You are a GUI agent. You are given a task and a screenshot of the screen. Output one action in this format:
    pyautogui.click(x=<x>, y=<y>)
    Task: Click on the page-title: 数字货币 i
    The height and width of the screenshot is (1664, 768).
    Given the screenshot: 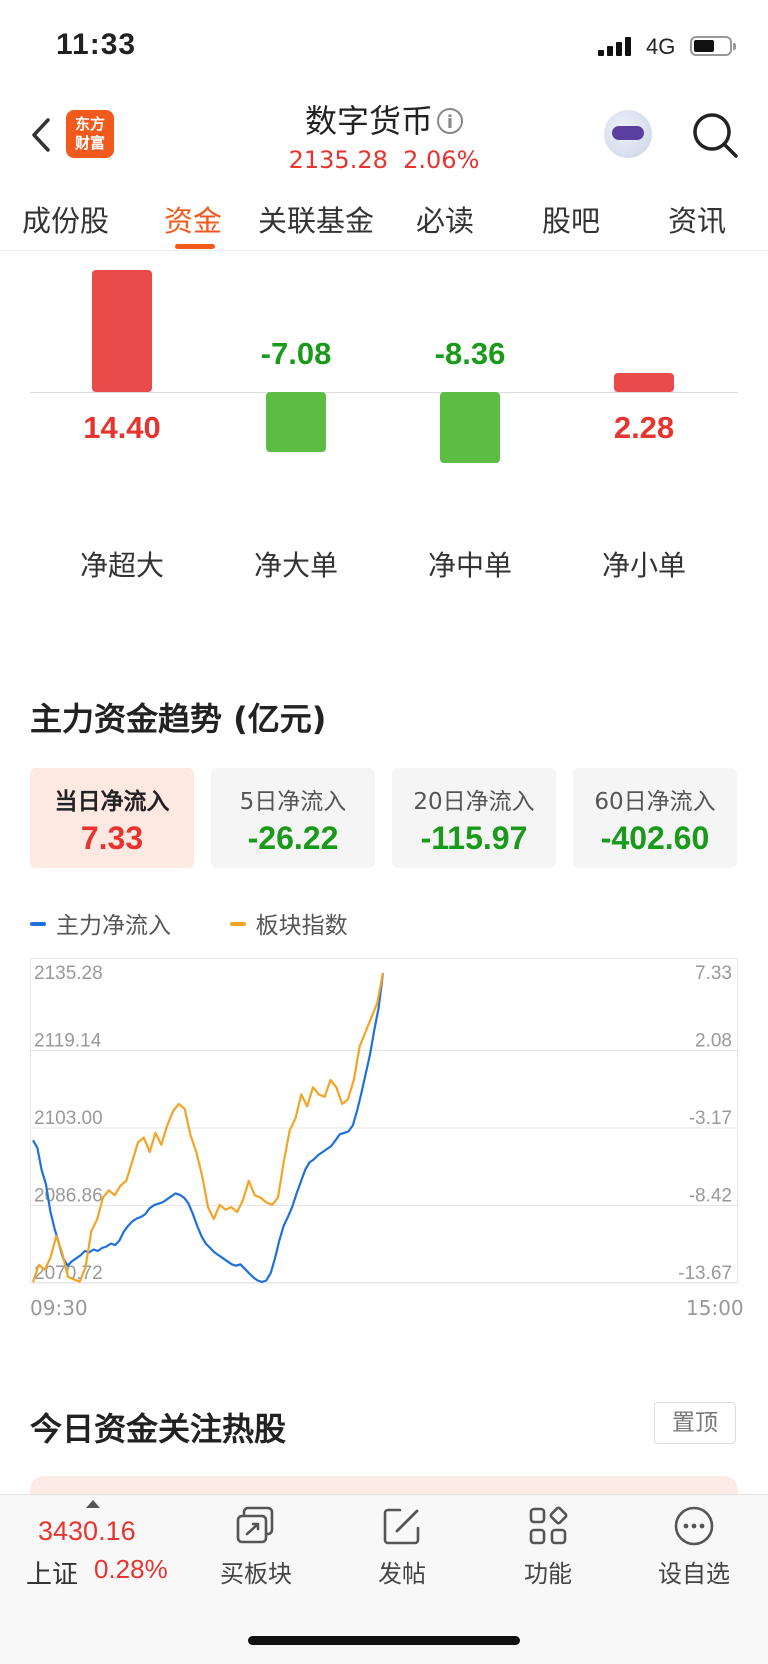 What is the action you would take?
    pyautogui.click(x=384, y=119)
    